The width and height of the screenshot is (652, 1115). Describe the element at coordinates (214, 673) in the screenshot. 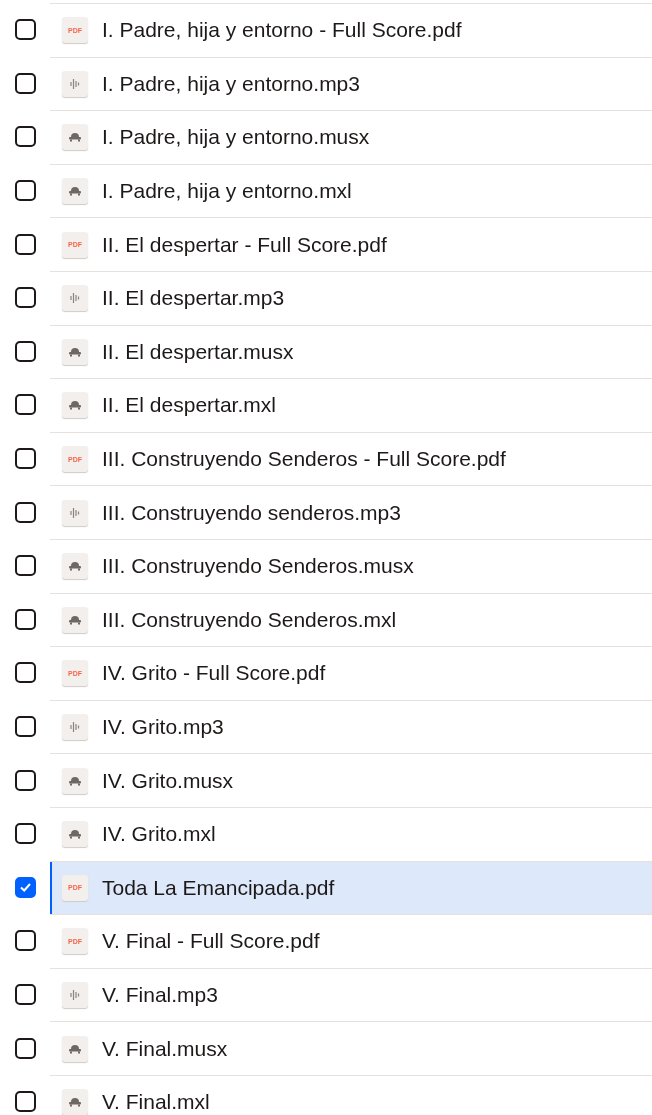

I see `file-name: IV. Grito - Full Score.pdf` at that location.